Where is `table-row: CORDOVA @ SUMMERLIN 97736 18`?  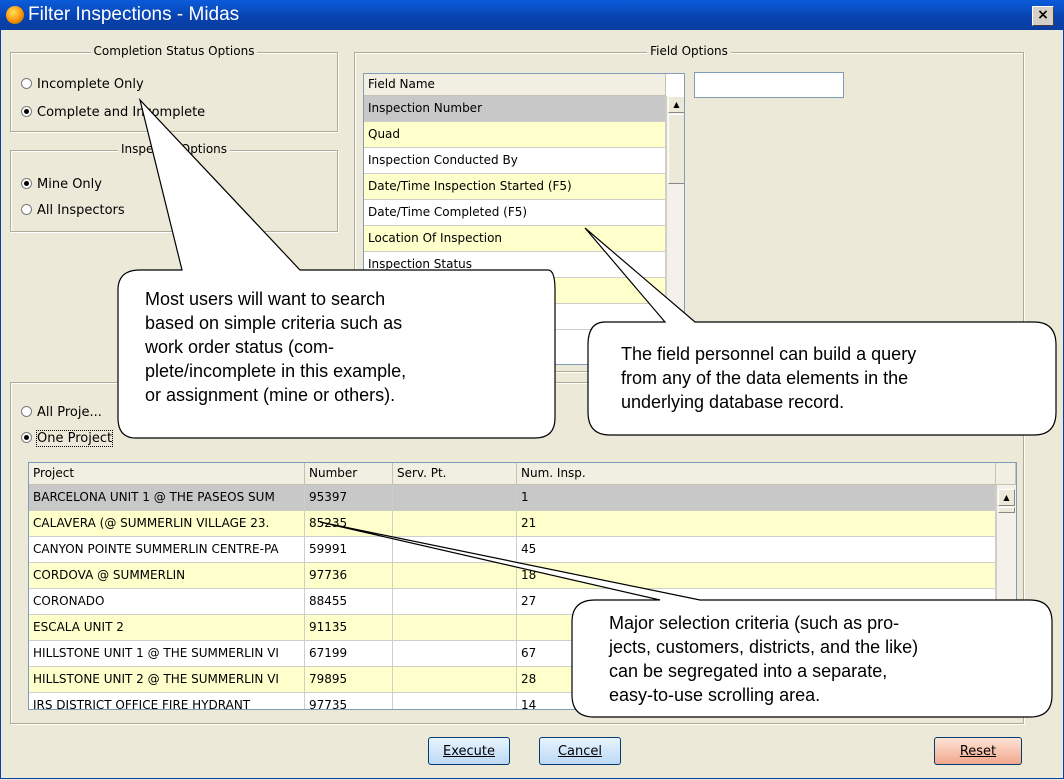 table-row: CORDOVA @ SUMMERLIN 97736 18 is located at coordinates (512, 576).